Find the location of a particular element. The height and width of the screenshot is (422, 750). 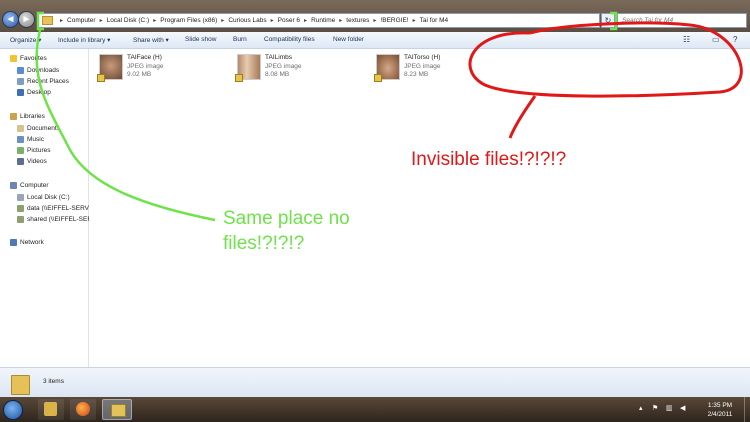

system-clock: 1:35 PM 2/4/2011 is located at coordinates (720, 410).